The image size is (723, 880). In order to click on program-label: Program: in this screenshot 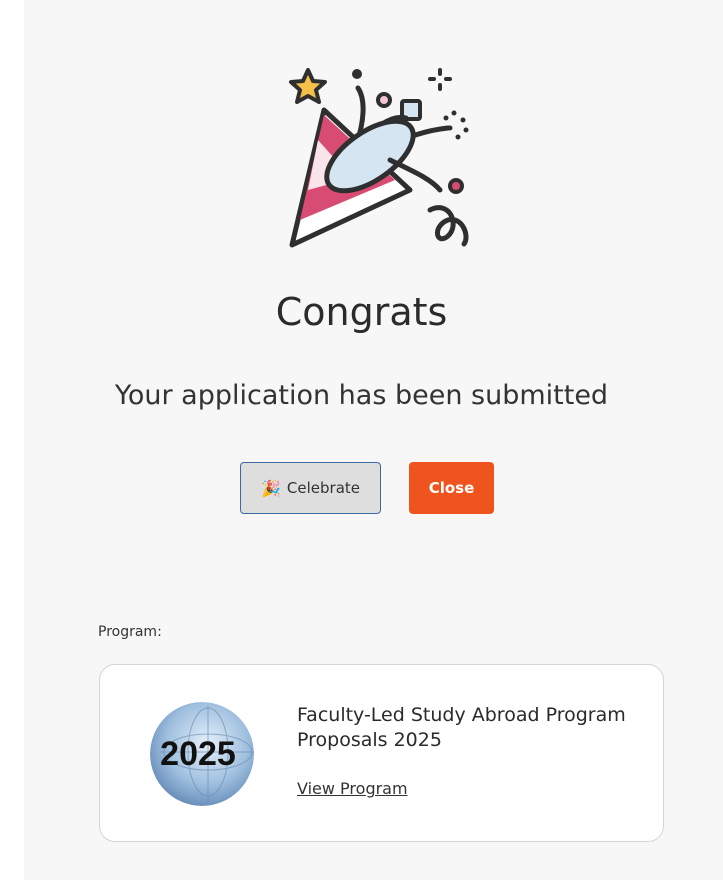, I will do `click(130, 632)`.